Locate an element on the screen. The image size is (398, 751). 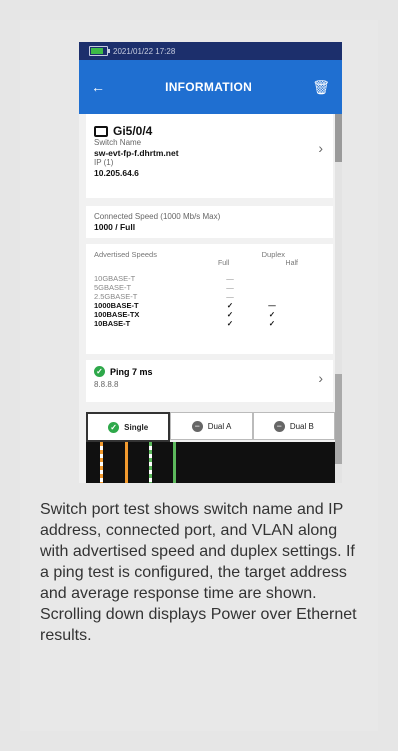
app-bar: ← INFORMATION 🗑 is located at coordinates (210, 87).